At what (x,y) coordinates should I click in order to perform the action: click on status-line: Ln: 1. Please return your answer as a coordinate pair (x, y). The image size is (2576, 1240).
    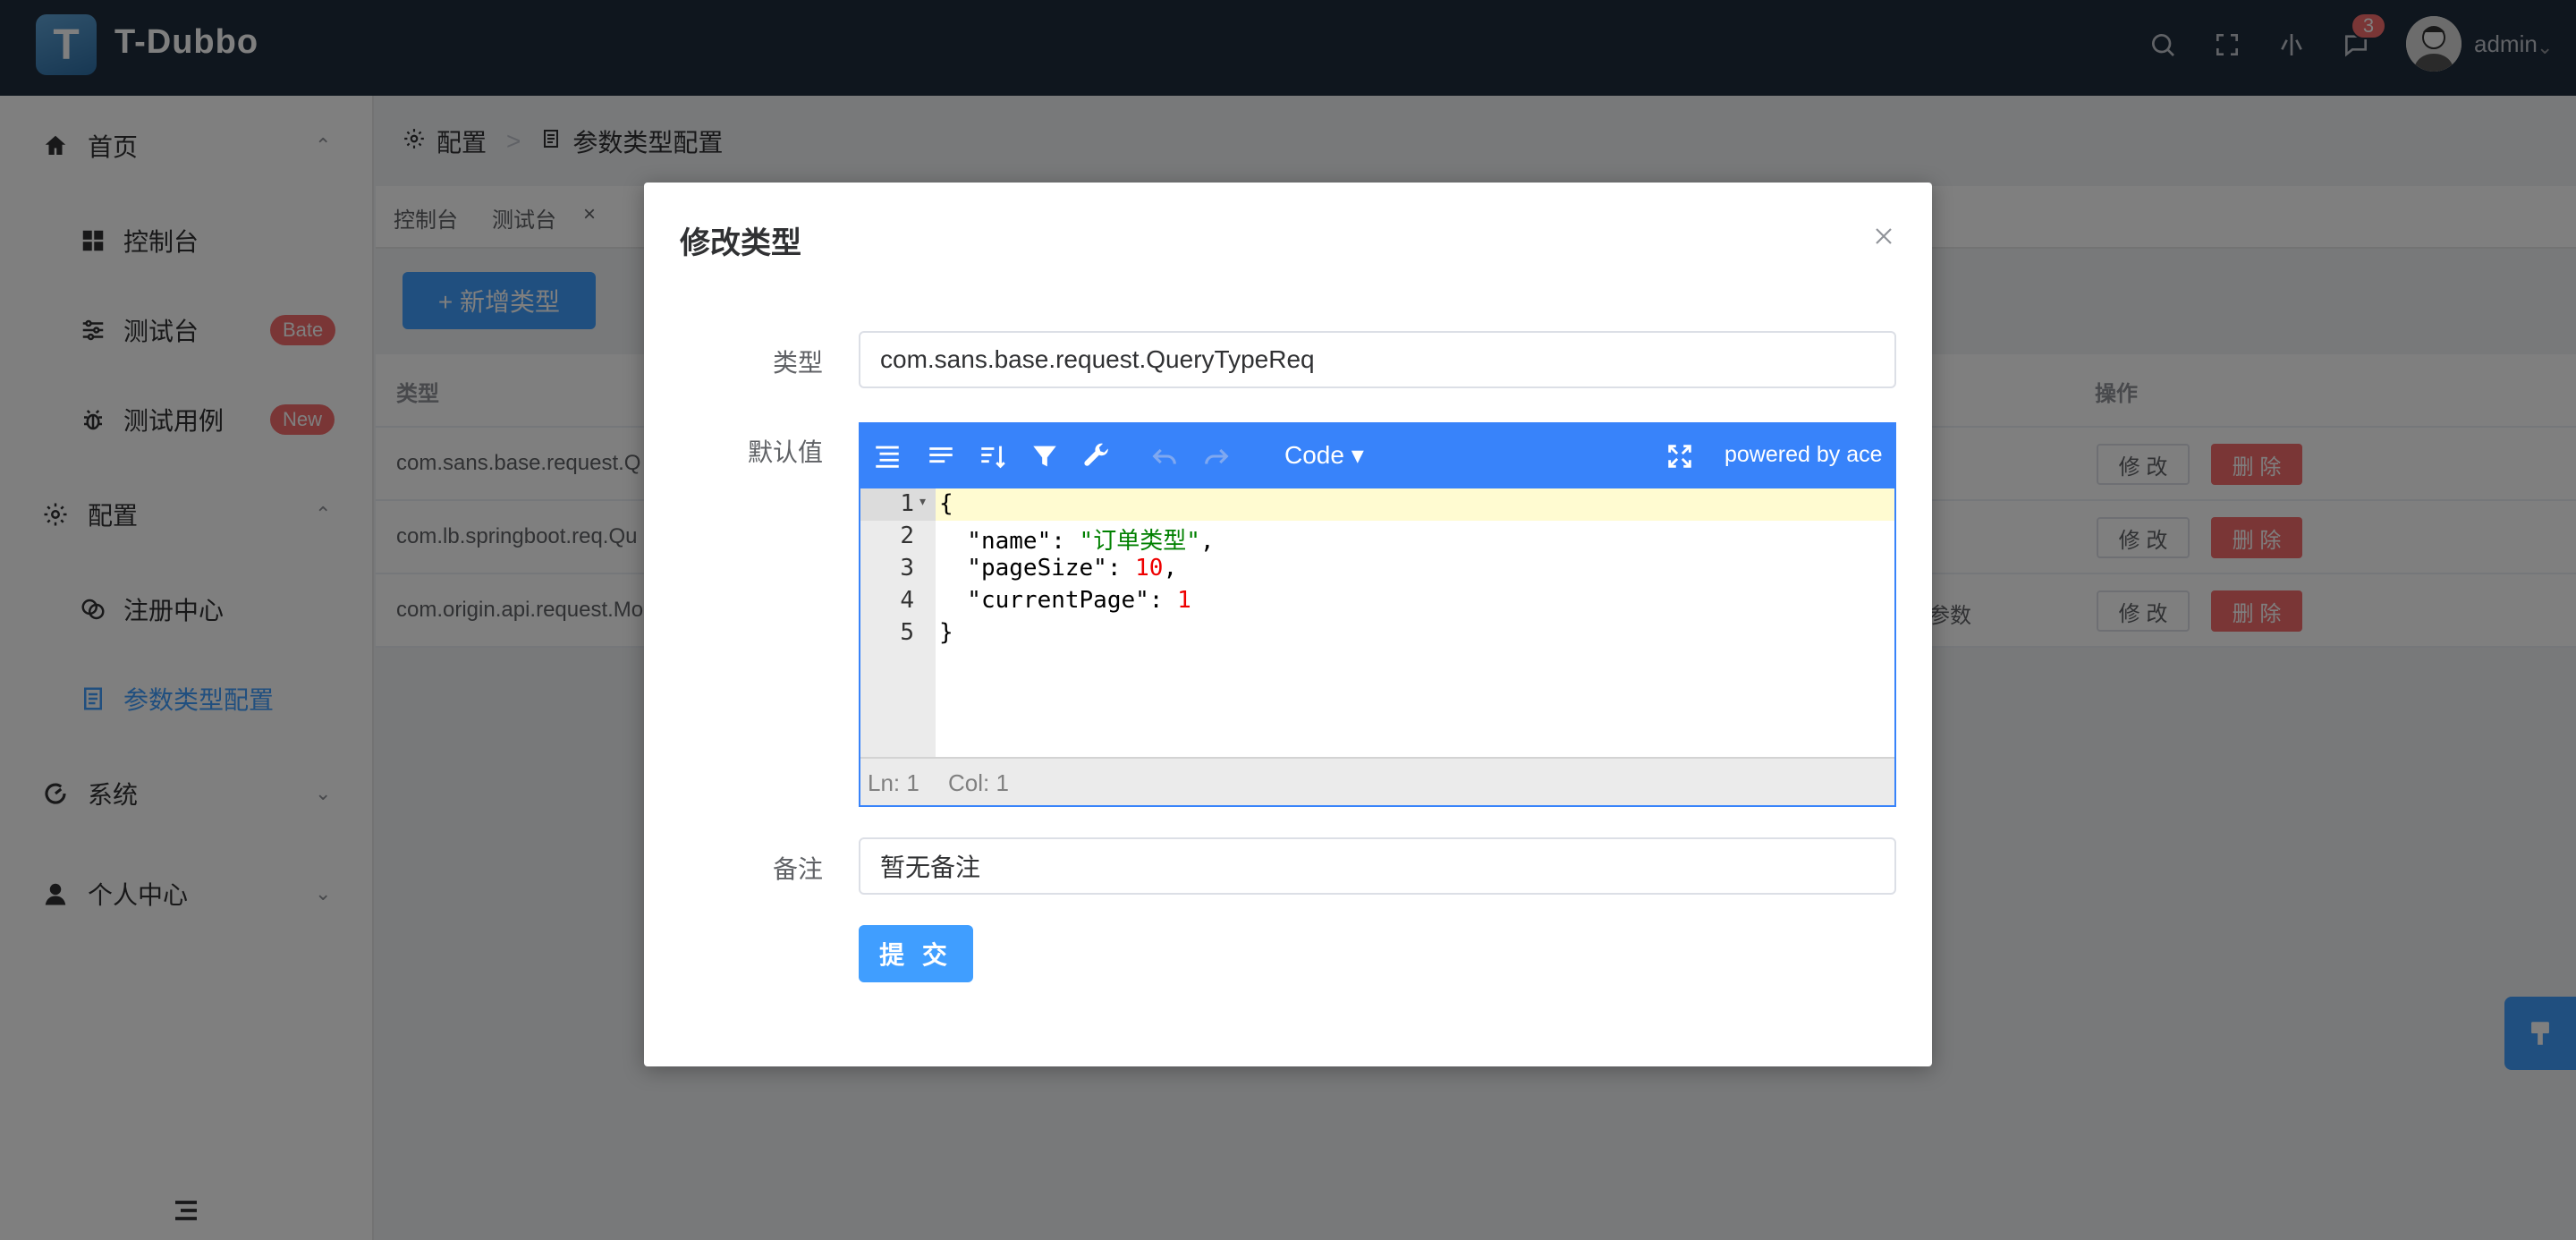
    Looking at the image, I should click on (893, 782).